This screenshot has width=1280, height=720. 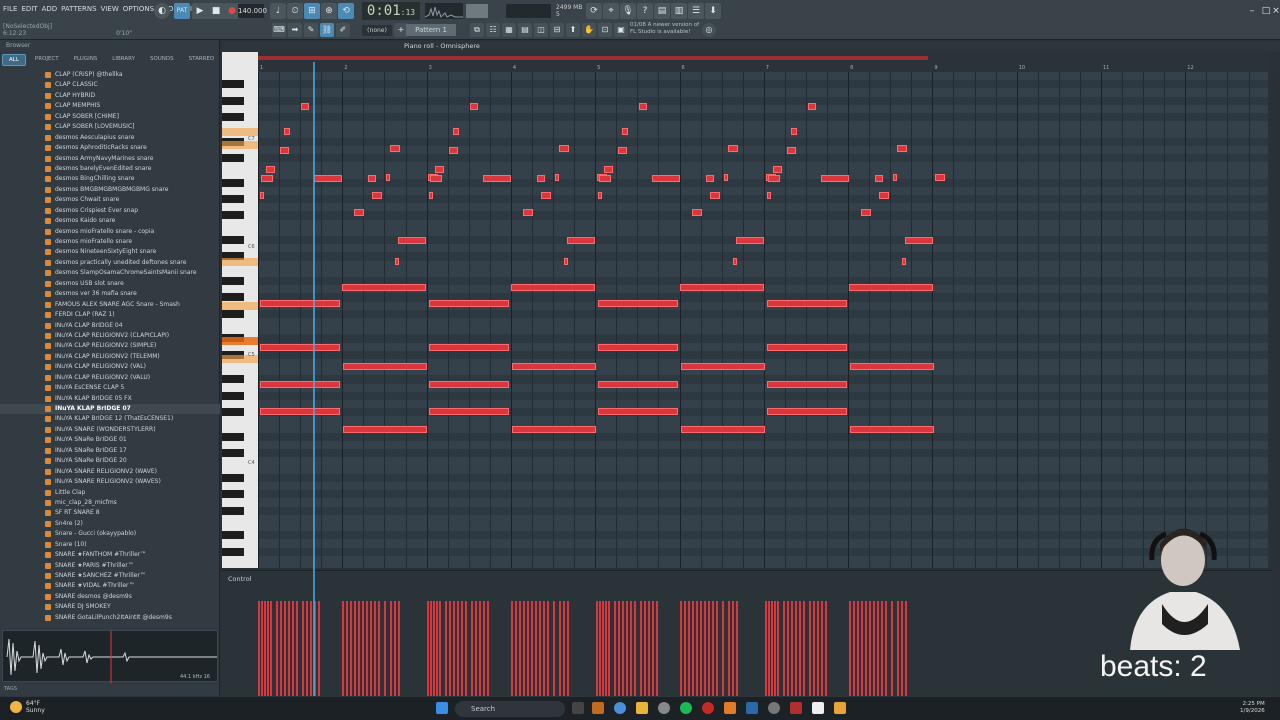 What do you see at coordinates (110, 482) in the screenshot?
I see `browser-list-item: INuYA SNARE RELIGIONV2 (WAVES)` at bounding box center [110, 482].